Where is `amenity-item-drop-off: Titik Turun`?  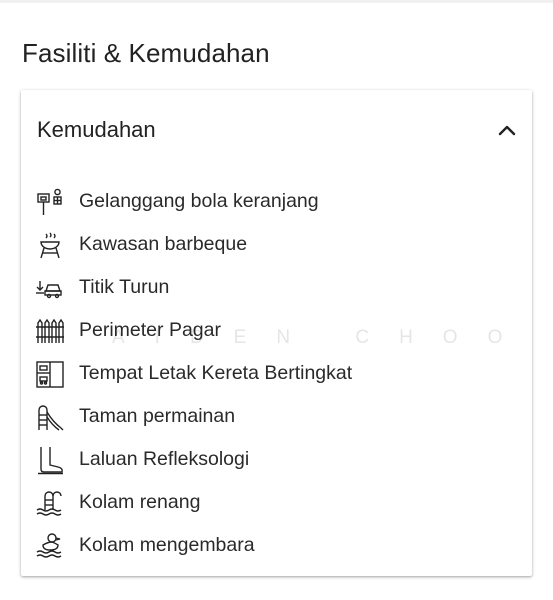
amenity-item-drop-off: Titik Turun is located at coordinates (276, 289).